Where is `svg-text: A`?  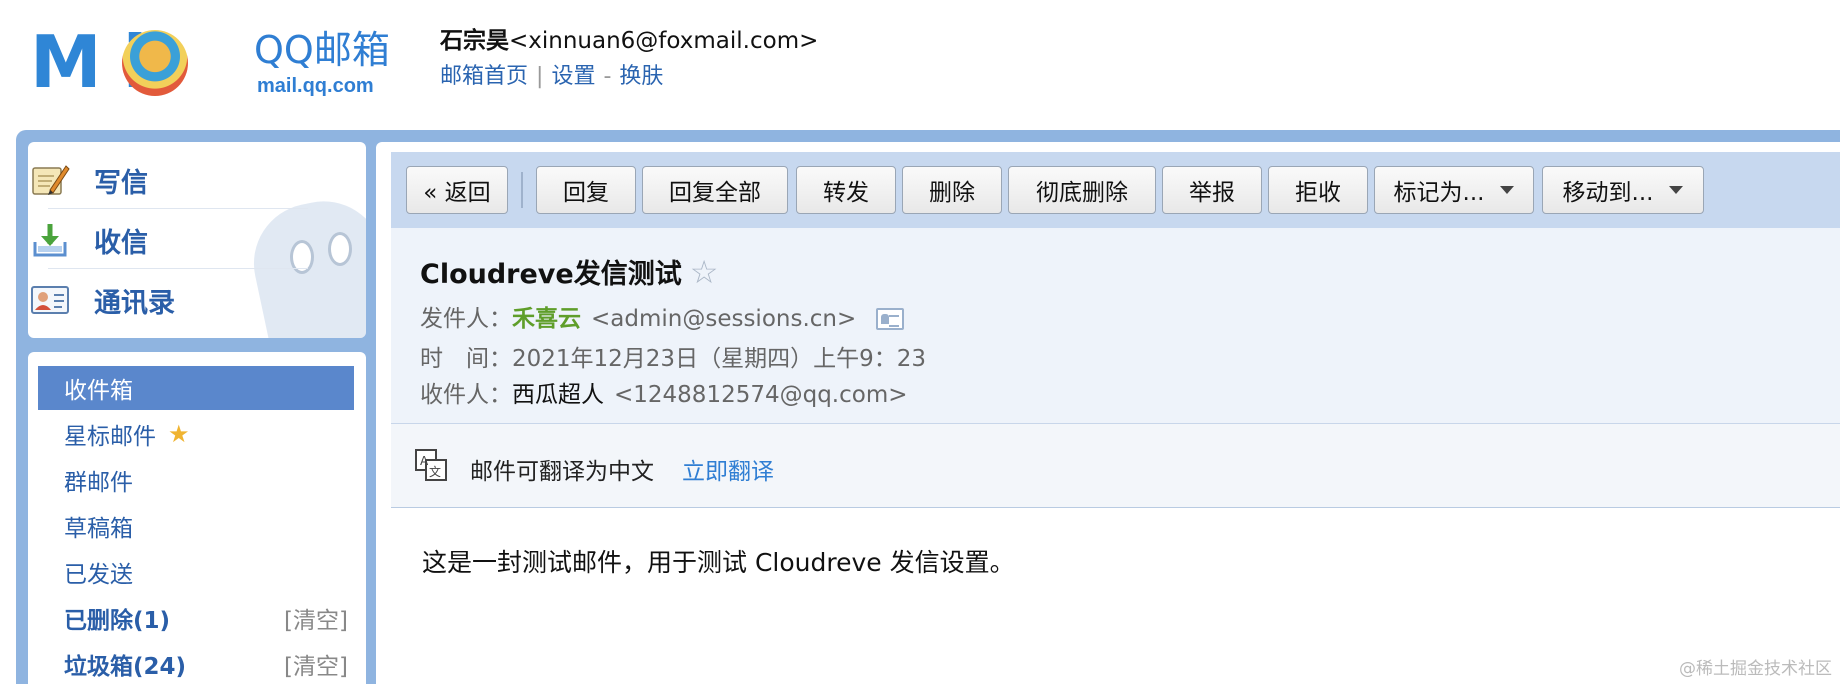 svg-text: A is located at coordinates (424, 461).